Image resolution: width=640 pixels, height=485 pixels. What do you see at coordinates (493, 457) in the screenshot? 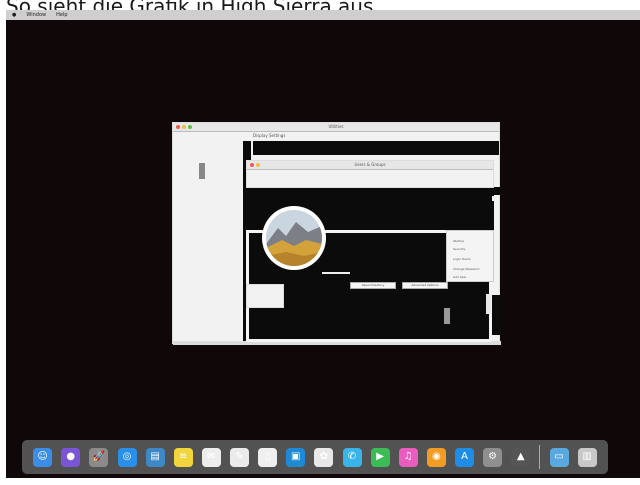
I see `system-preferences-icon: ⚙` at bounding box center [493, 457].